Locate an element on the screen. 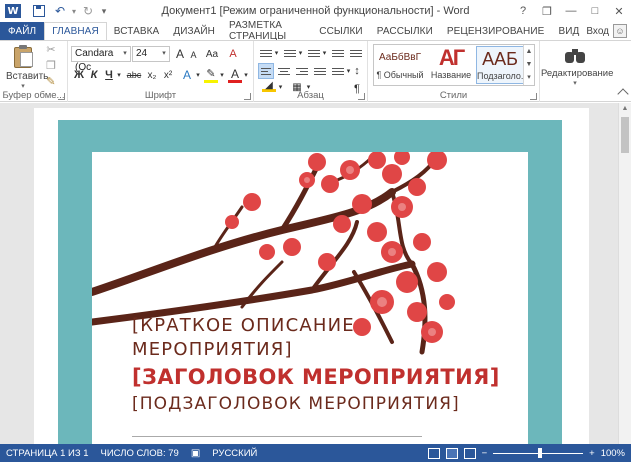 This screenshot has height=462, width=631. justify-icon is located at coordinates (320, 71).